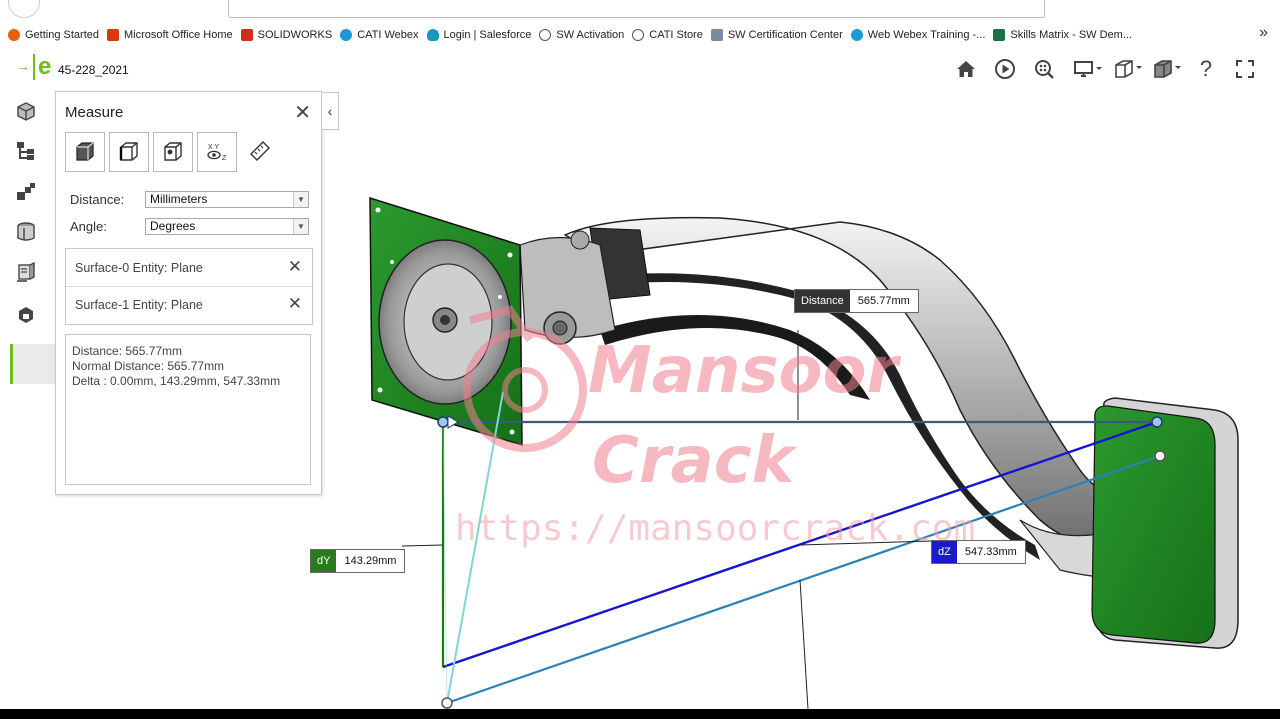  Describe the element at coordinates (28, 400) in the screenshot. I see `left-tool-rail` at that location.